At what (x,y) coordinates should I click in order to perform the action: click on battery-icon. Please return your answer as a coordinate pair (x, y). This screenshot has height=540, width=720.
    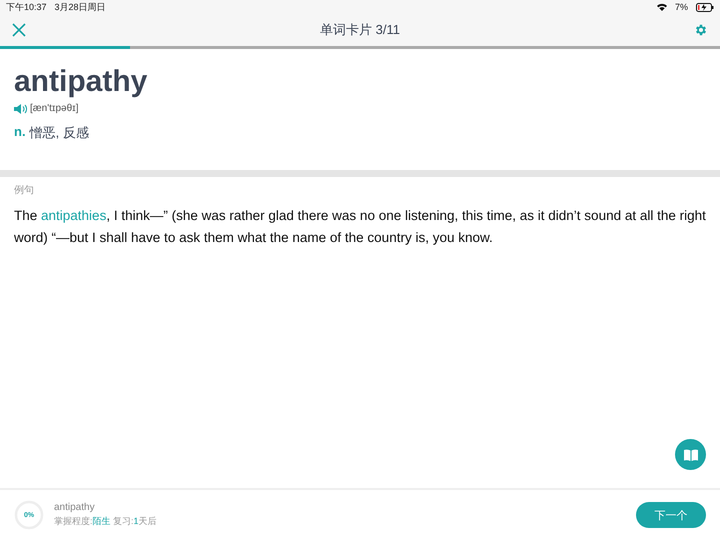
    Looking at the image, I should click on (705, 7).